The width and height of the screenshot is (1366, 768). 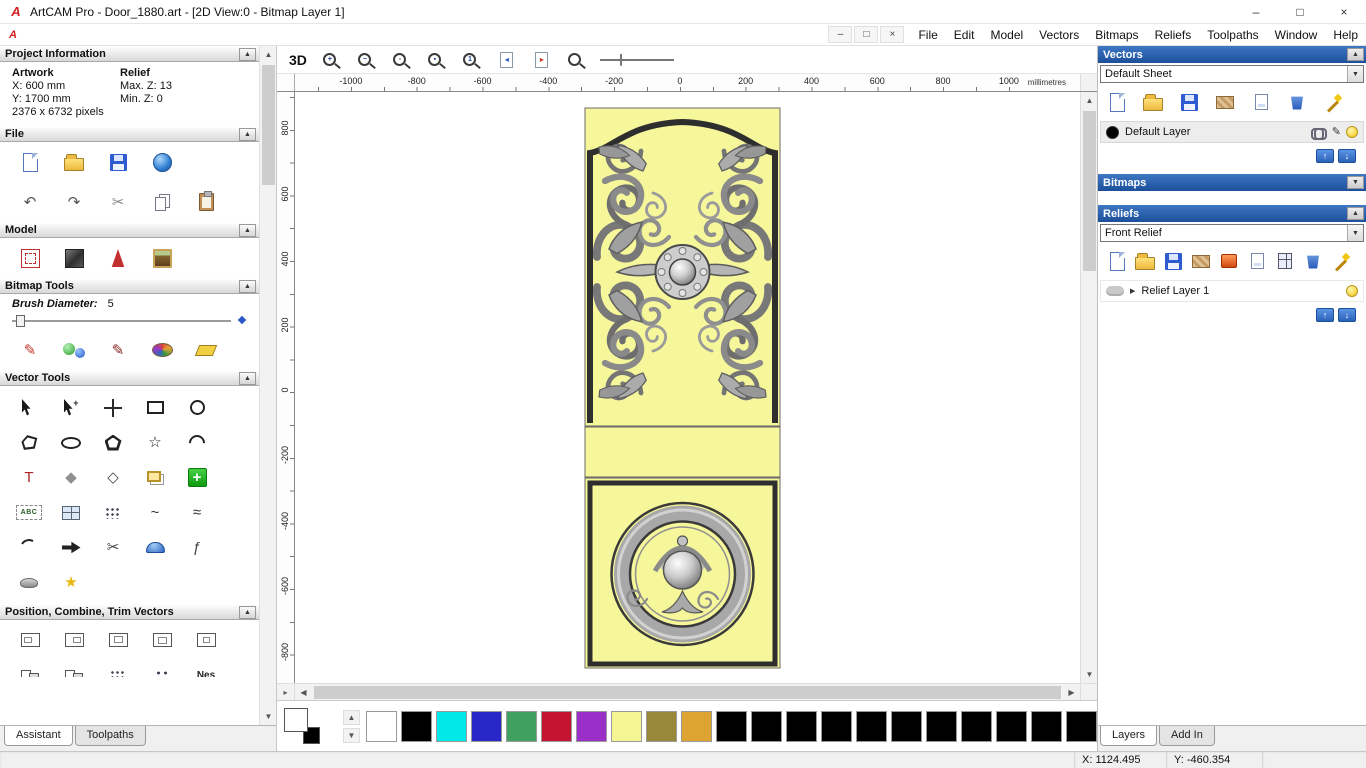 What do you see at coordinates (206, 202) in the screenshot?
I see `paste-icon` at bounding box center [206, 202].